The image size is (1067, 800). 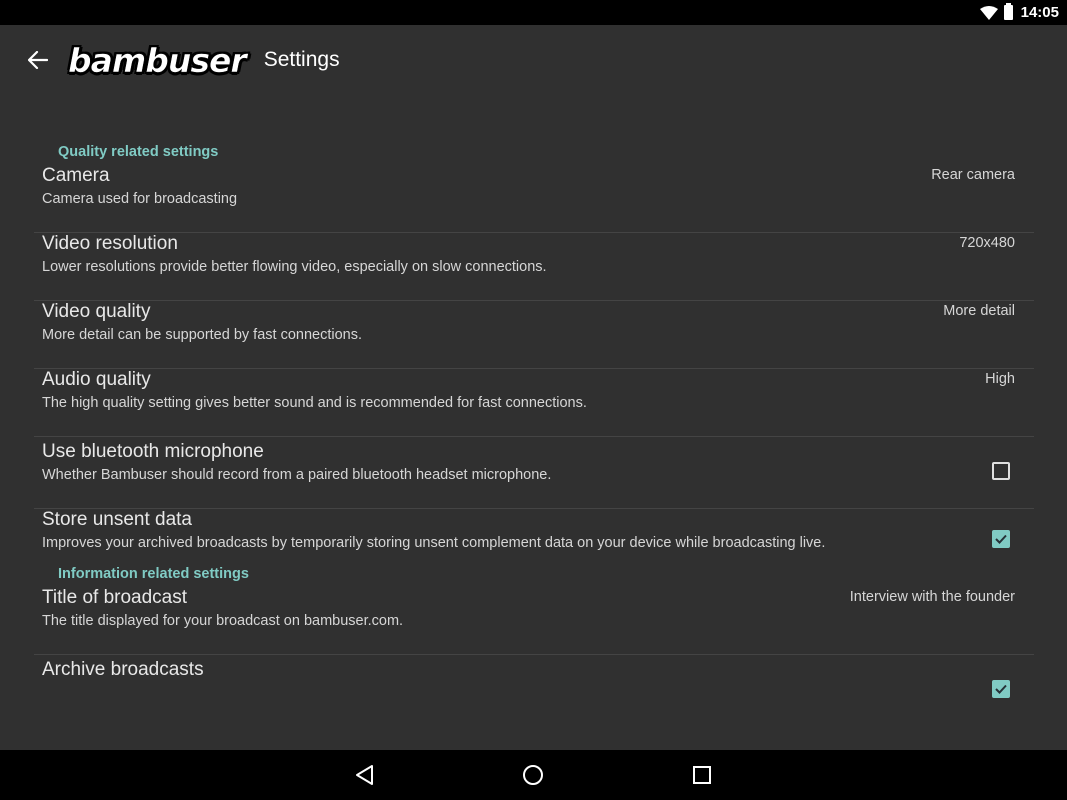 What do you see at coordinates (1000, 379) in the screenshot?
I see `pref-value: High` at bounding box center [1000, 379].